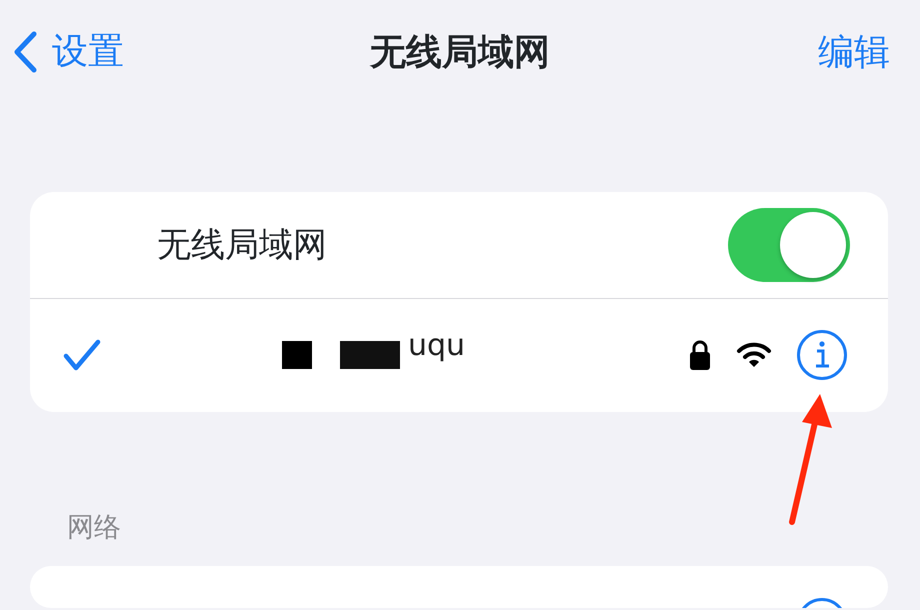 This screenshot has height=610, width=920. I want to click on info-icon, so click(822, 355).